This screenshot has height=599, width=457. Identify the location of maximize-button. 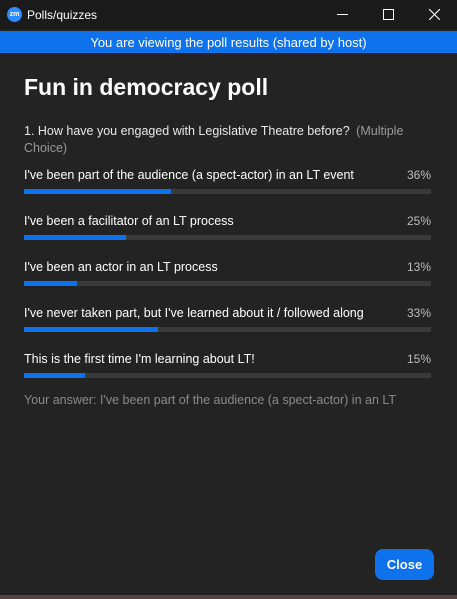
(388, 14).